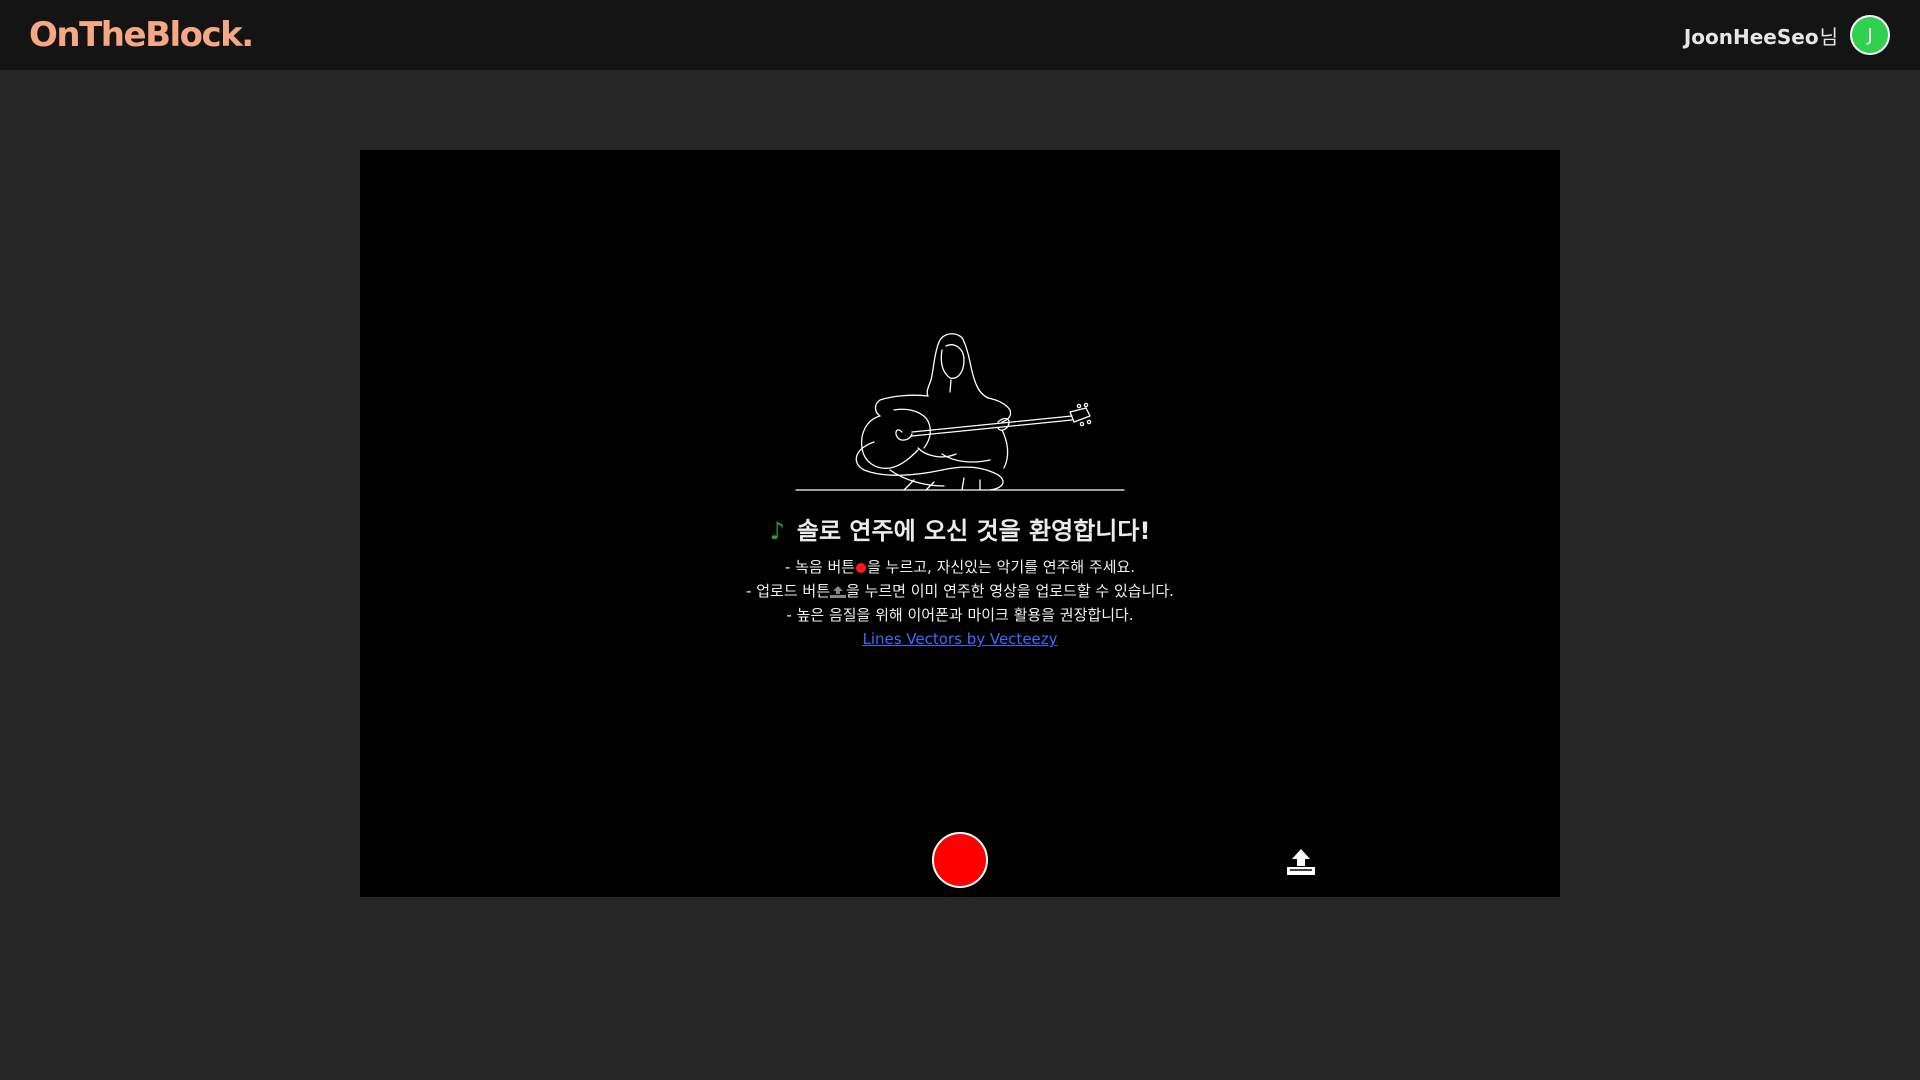 Image resolution: width=1920 pixels, height=1080 pixels. What do you see at coordinates (1301, 862) in the screenshot?
I see `upload-icon` at bounding box center [1301, 862].